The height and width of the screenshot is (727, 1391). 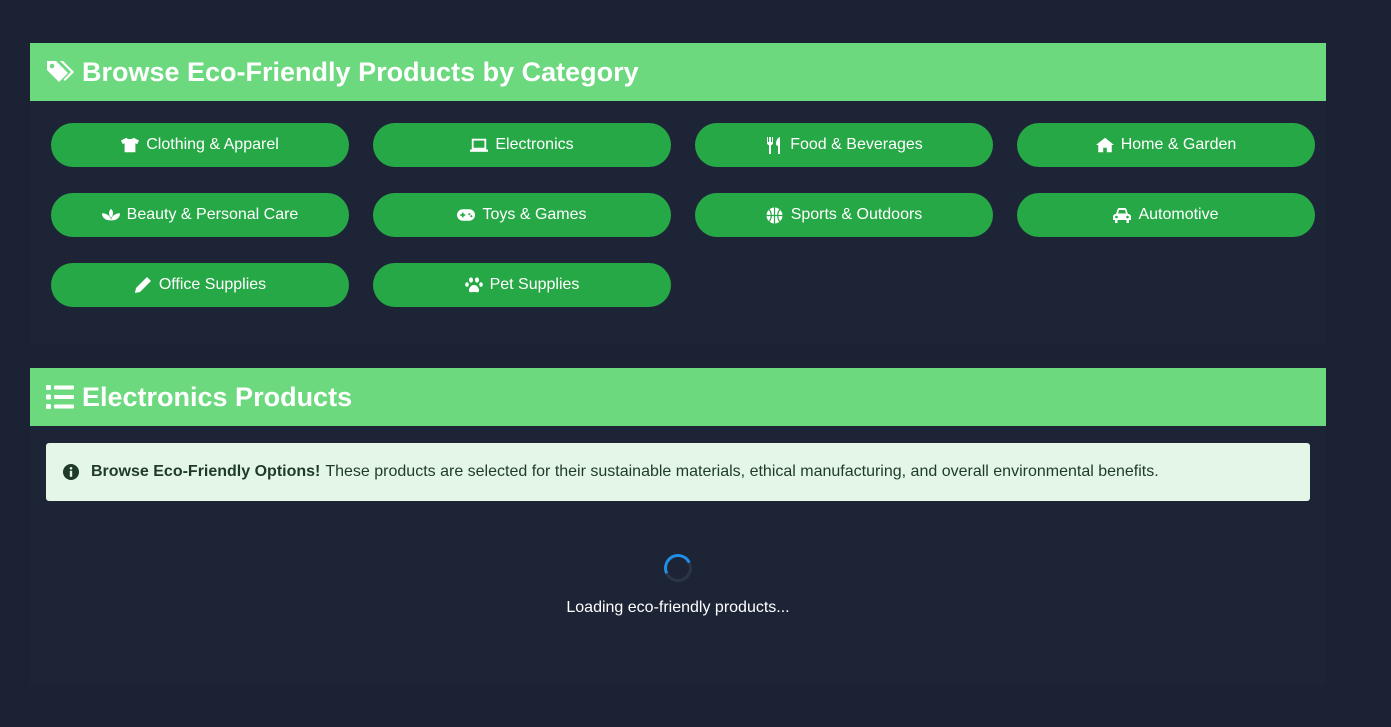 What do you see at coordinates (60, 72) in the screenshot?
I see `tags-icon` at bounding box center [60, 72].